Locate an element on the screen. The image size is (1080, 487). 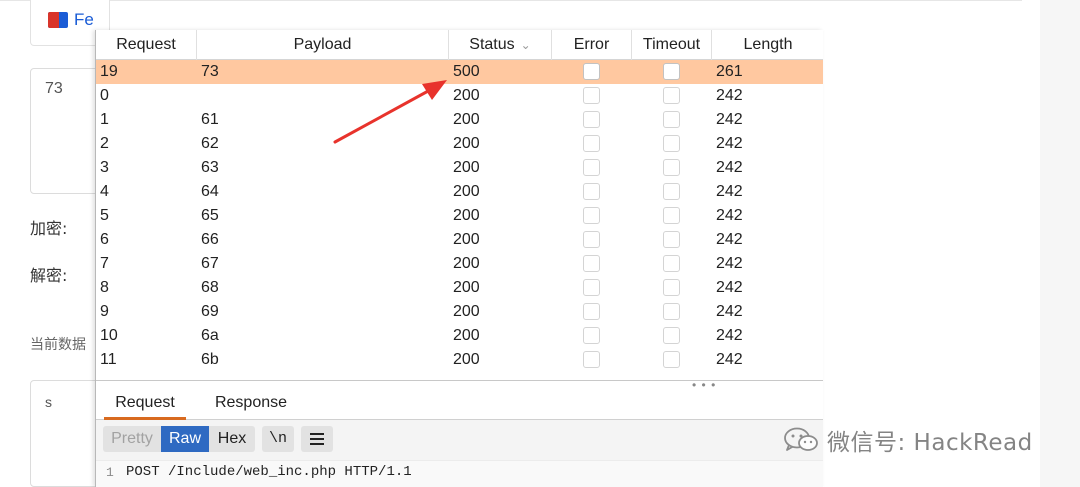
pretty-button: Pretty is located at coordinates (132, 439).